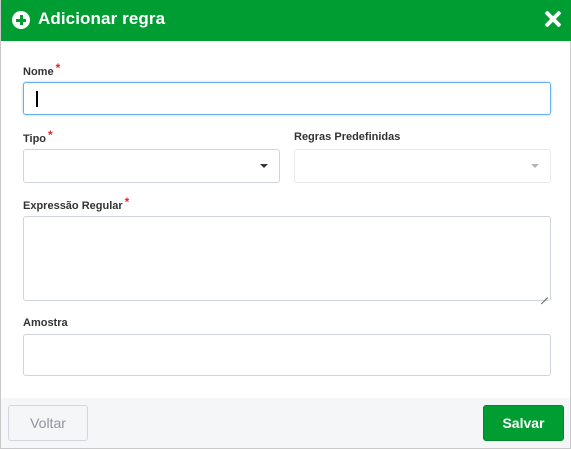 This screenshot has height=449, width=571. I want to click on regras-predefinidas-label: Regras Predefinidas, so click(347, 137).